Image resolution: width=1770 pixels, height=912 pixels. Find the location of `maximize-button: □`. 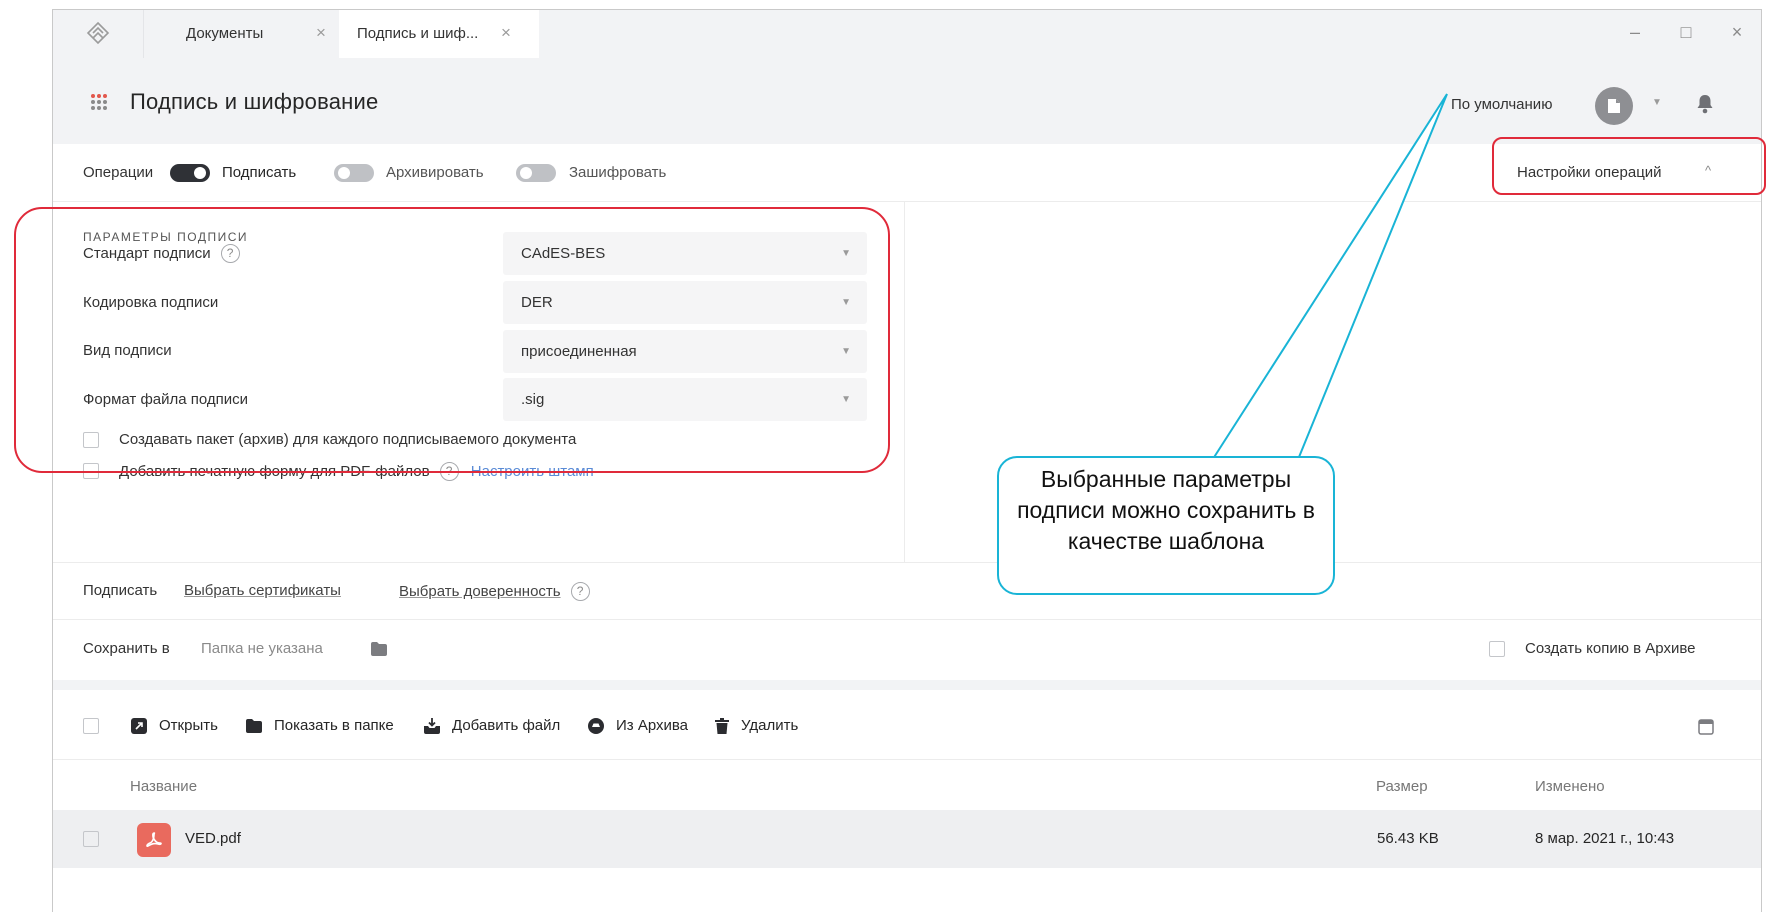

maximize-button: □ is located at coordinates (1686, 32).